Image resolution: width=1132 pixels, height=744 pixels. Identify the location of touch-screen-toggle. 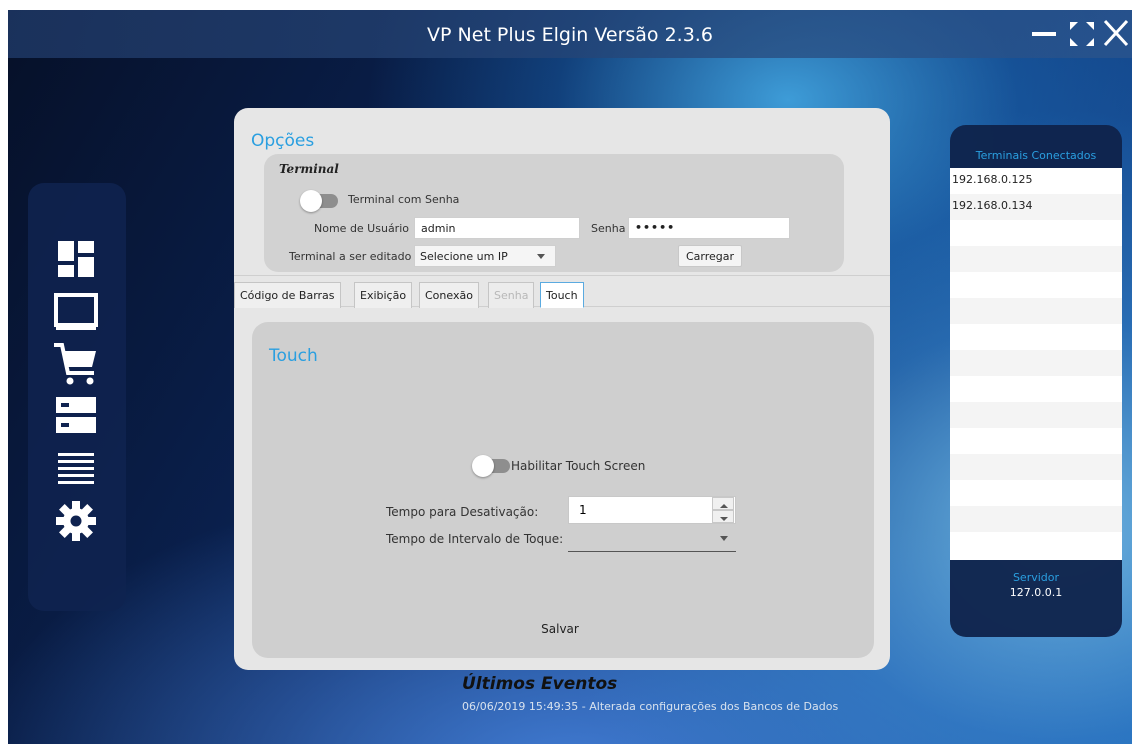
(491, 466).